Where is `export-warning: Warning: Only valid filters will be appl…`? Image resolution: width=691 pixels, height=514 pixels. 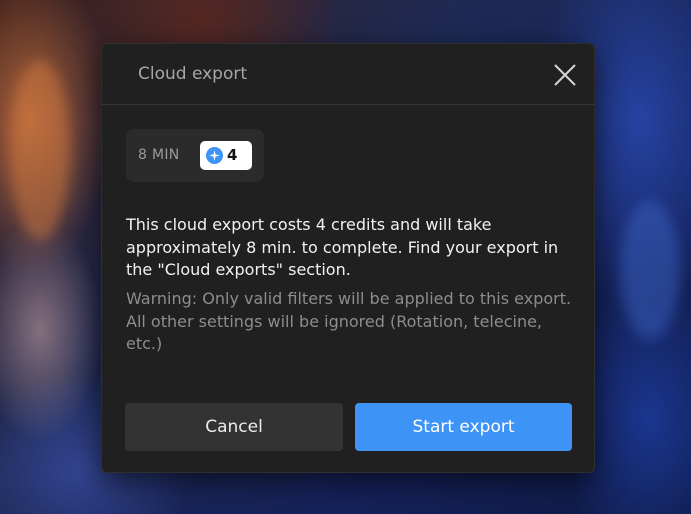 export-warning: Warning: Only valid filters will be appl… is located at coordinates (349, 321).